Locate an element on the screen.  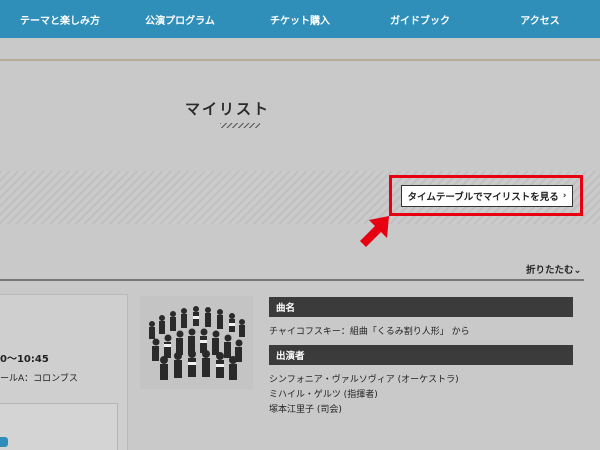
nav-item-themes: テーマと楽しみ方 is located at coordinates (60, 19).